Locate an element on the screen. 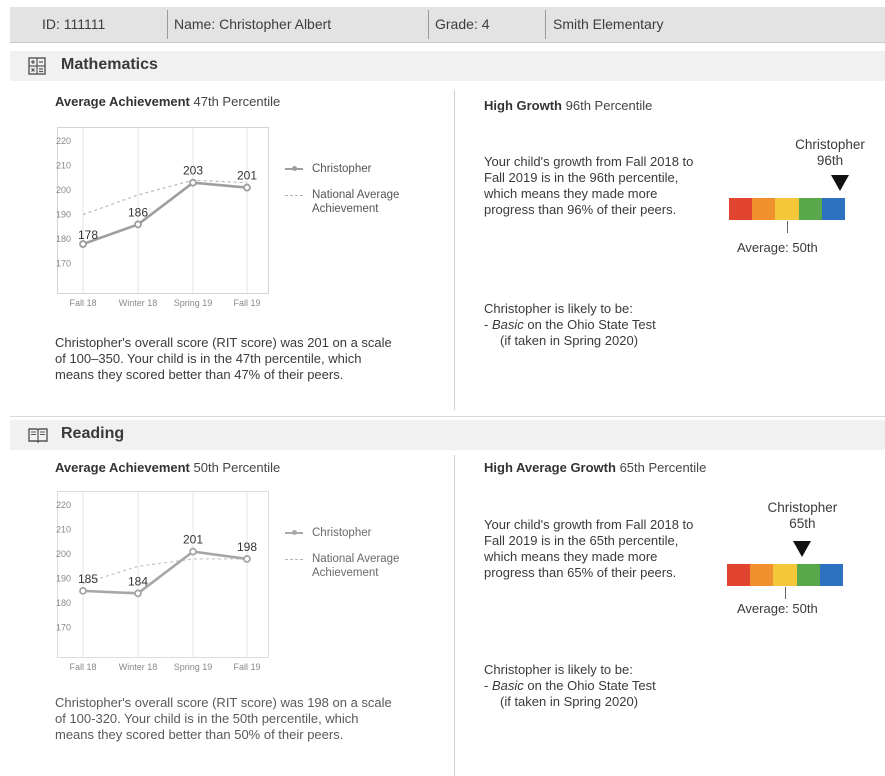 Image resolution: width=885 pixels, height=776 pixels. gauge-student-name: Christopher 96th is located at coordinates (827, 153).